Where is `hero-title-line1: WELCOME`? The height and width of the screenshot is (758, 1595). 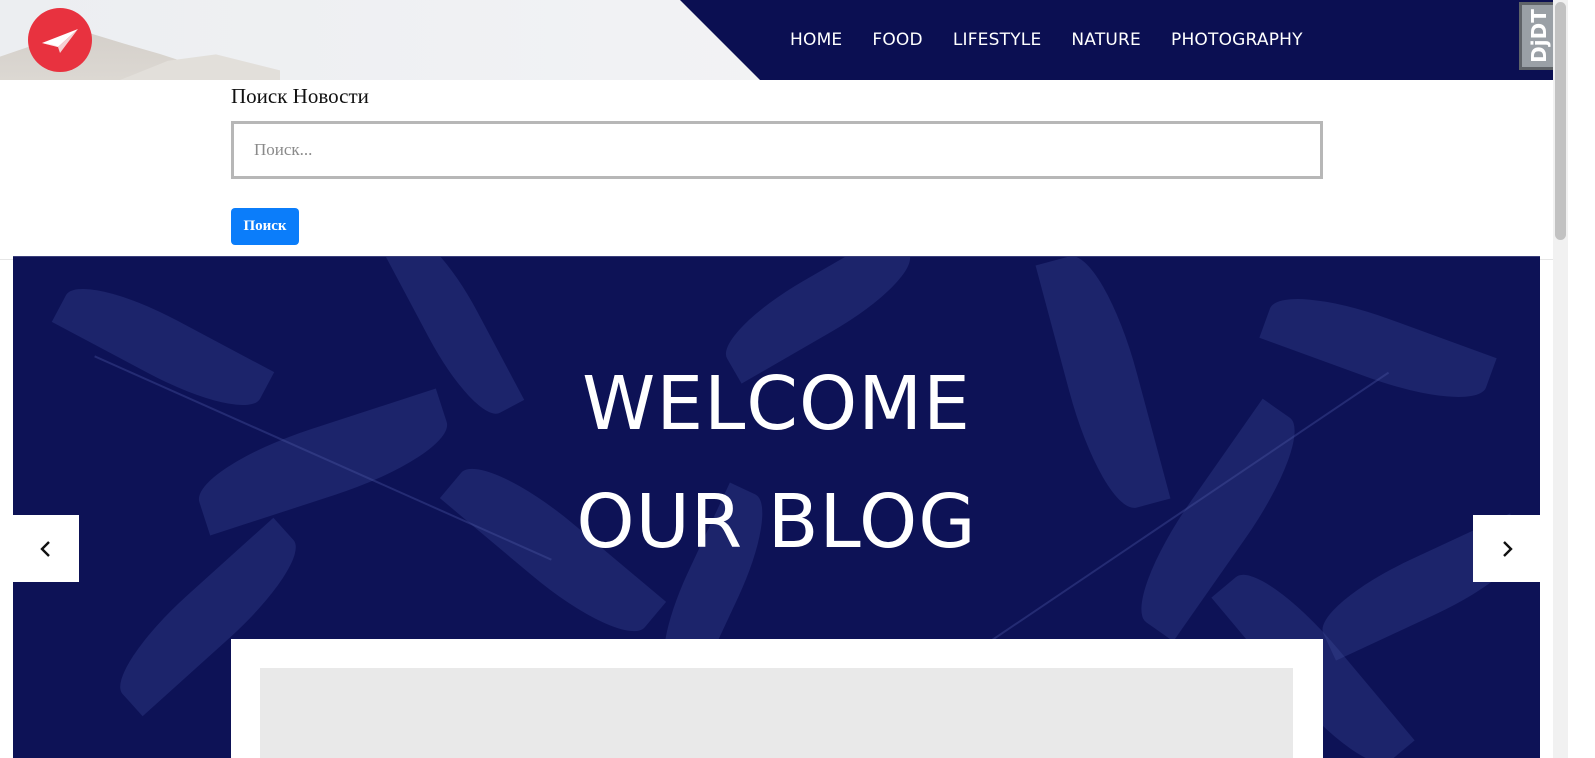
hero-title-line1: WELCOME is located at coordinates (776, 404).